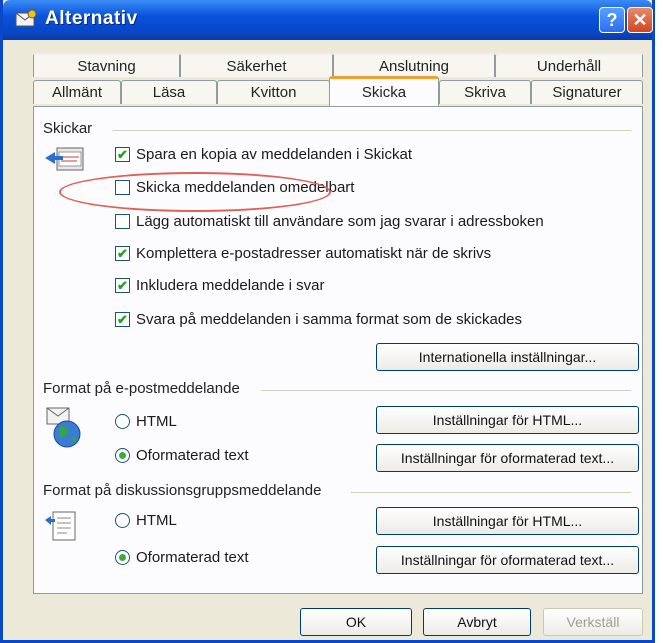  Describe the element at coordinates (185, 490) in the screenshot. I see `section-heading-news-format: Format på diskussionsgruppsmeddelande` at that location.